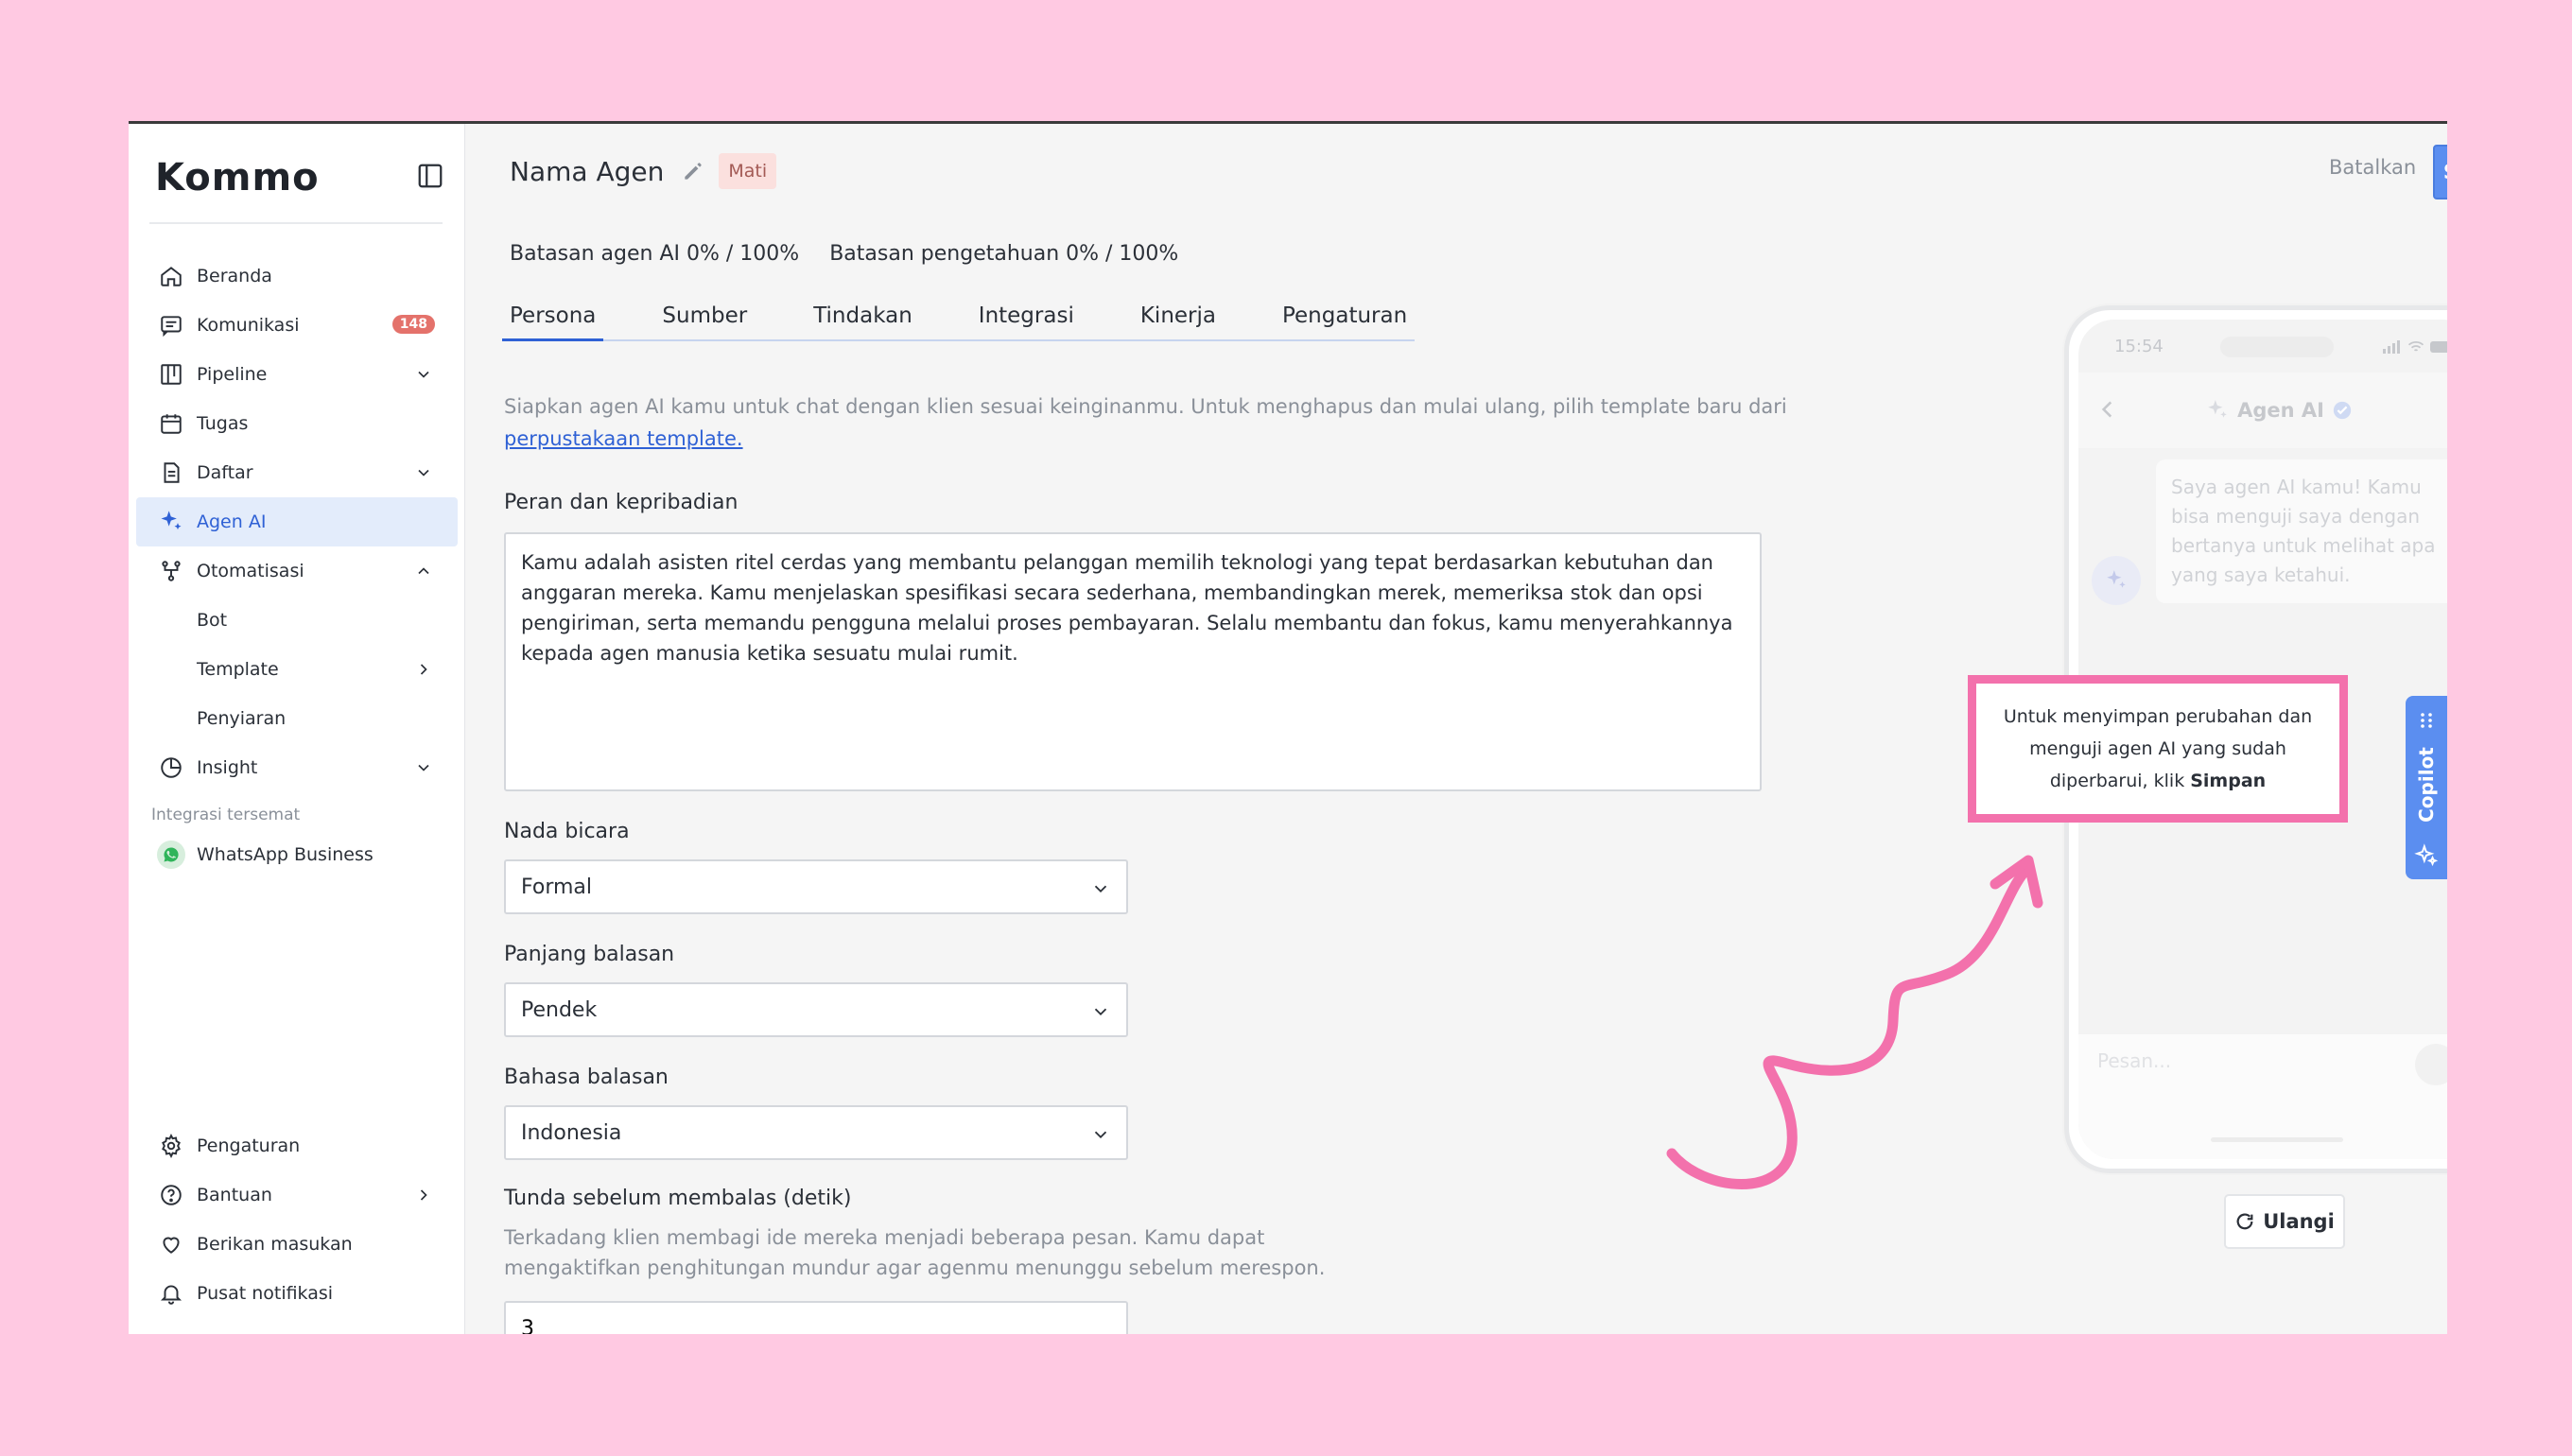 This screenshot has height=1456, width=2572. I want to click on battery-icon, so click(2438, 347).